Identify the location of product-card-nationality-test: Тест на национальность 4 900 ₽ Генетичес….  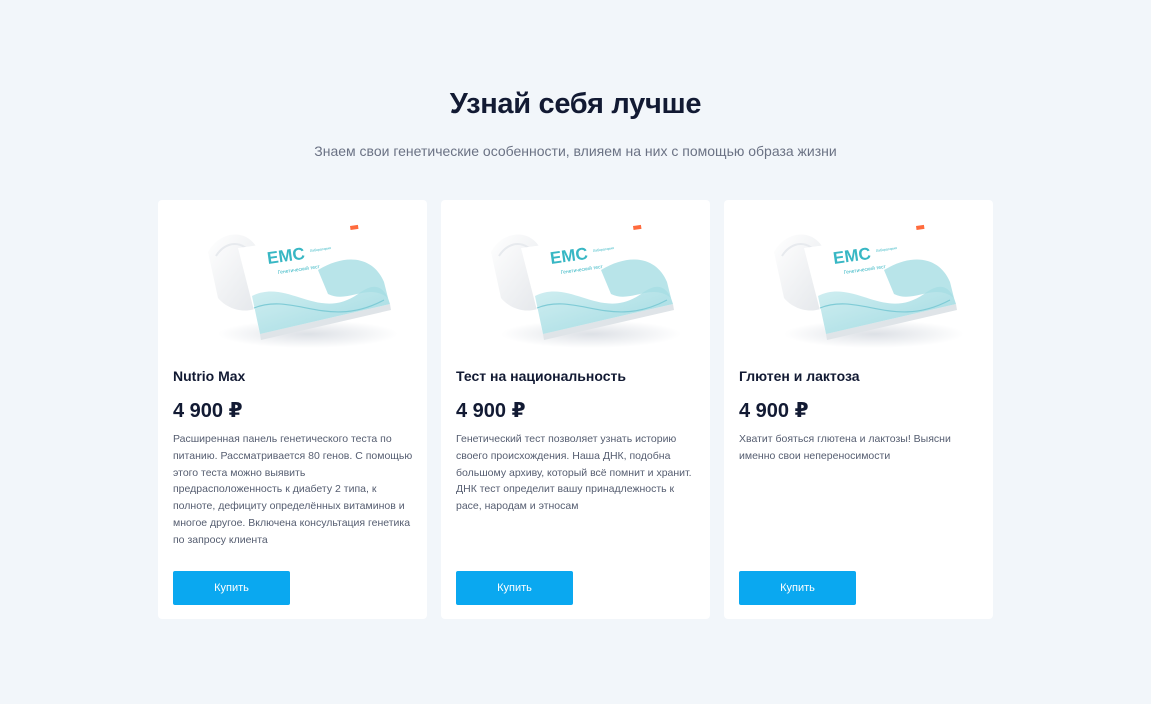
(575, 409).